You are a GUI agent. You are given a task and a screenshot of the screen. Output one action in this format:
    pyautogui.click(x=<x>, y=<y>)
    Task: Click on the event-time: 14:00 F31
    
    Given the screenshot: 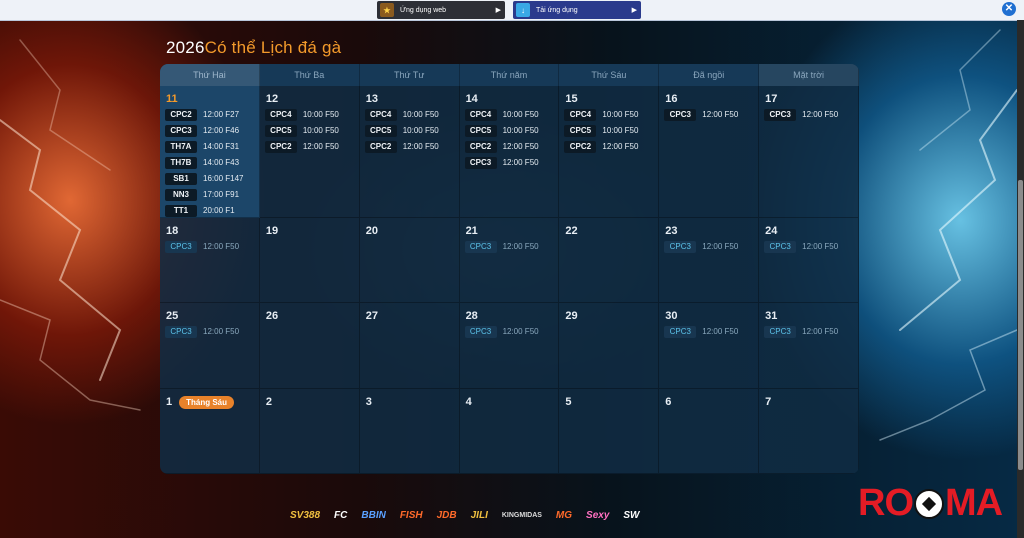 What is the action you would take?
    pyautogui.click(x=221, y=146)
    